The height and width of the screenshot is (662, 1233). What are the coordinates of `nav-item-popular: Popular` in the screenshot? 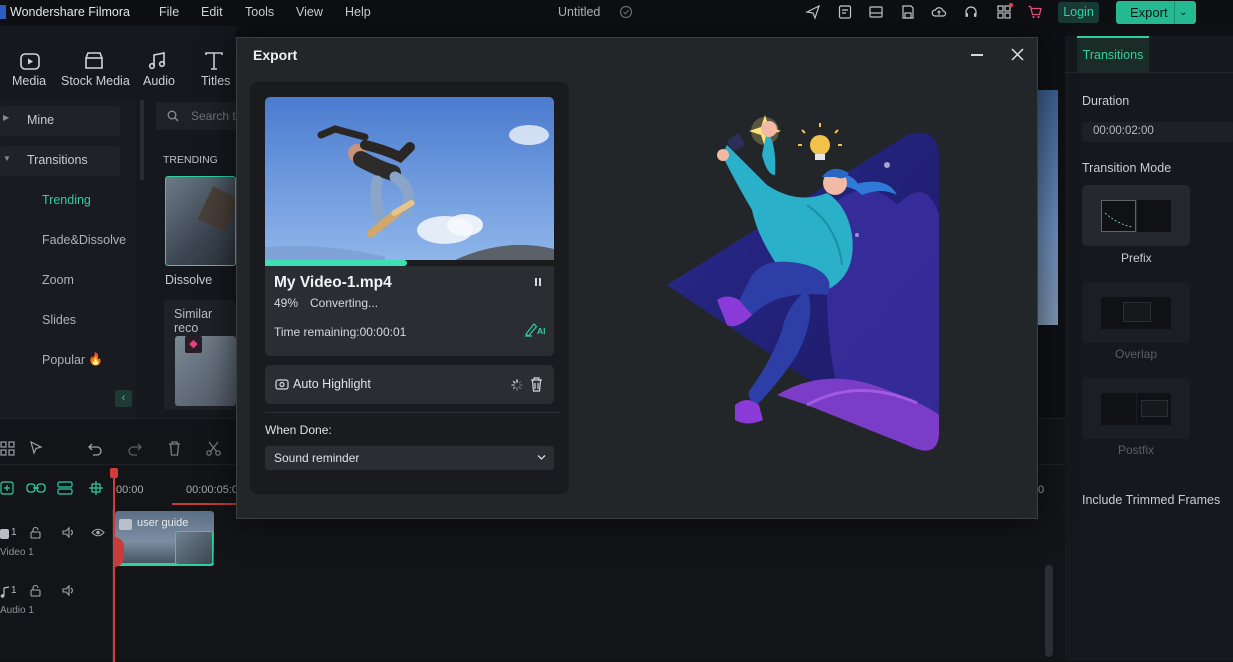 It's located at (63, 360).